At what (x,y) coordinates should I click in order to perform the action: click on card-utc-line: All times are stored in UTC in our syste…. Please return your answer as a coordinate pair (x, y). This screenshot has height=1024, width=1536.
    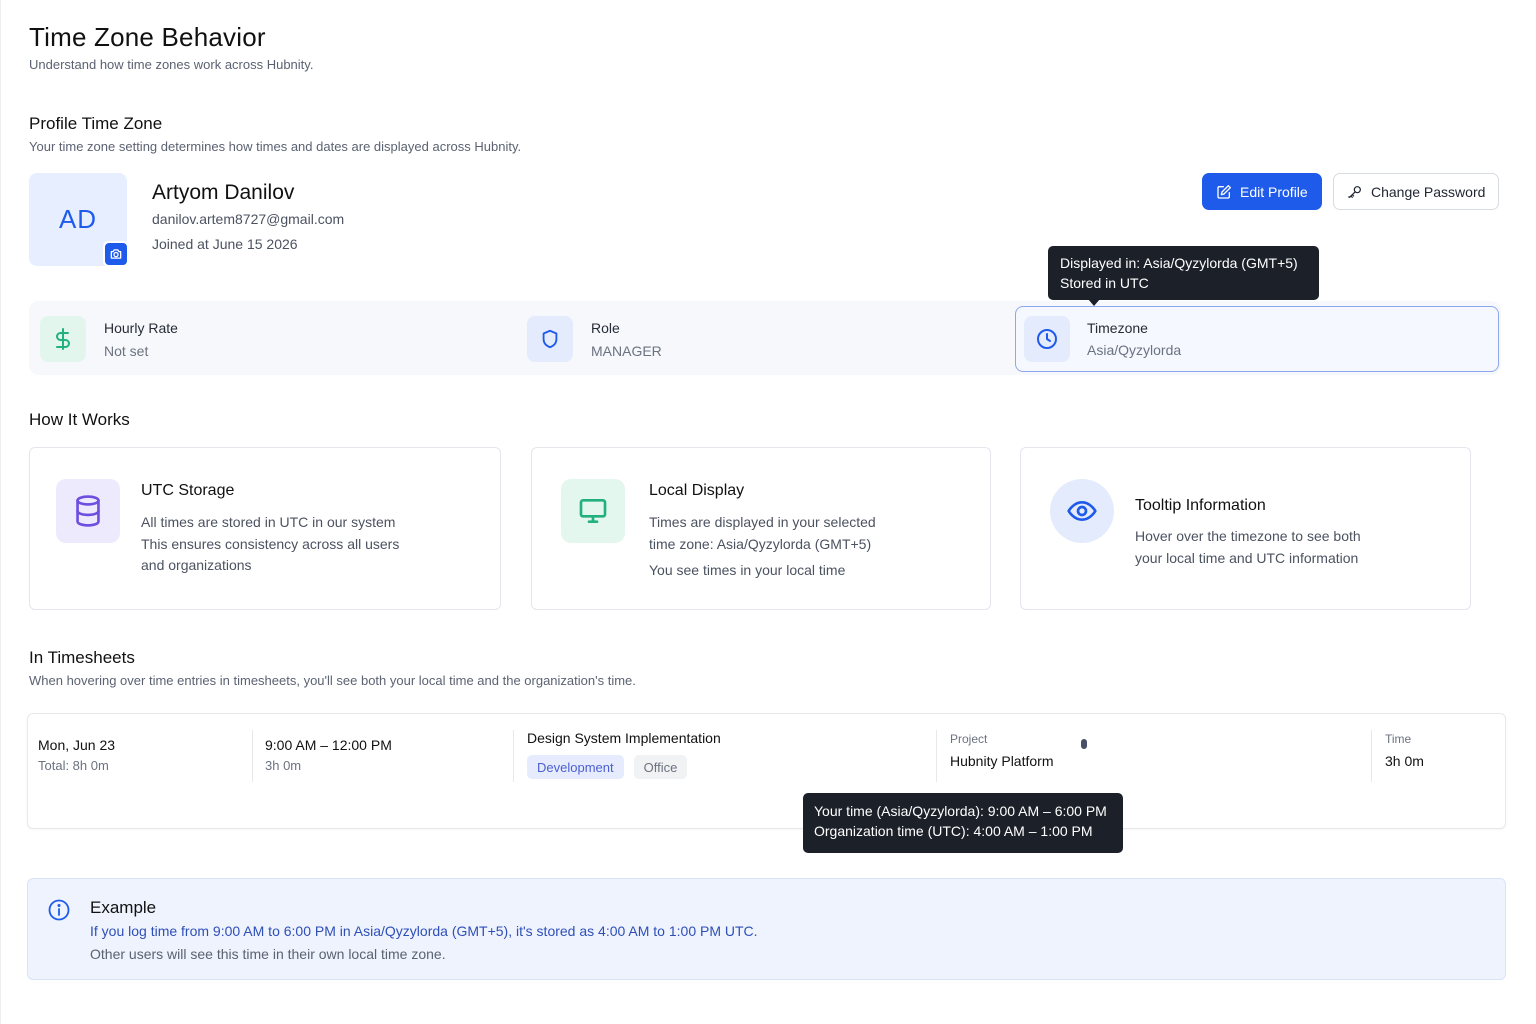
    Looking at the image, I should click on (268, 522).